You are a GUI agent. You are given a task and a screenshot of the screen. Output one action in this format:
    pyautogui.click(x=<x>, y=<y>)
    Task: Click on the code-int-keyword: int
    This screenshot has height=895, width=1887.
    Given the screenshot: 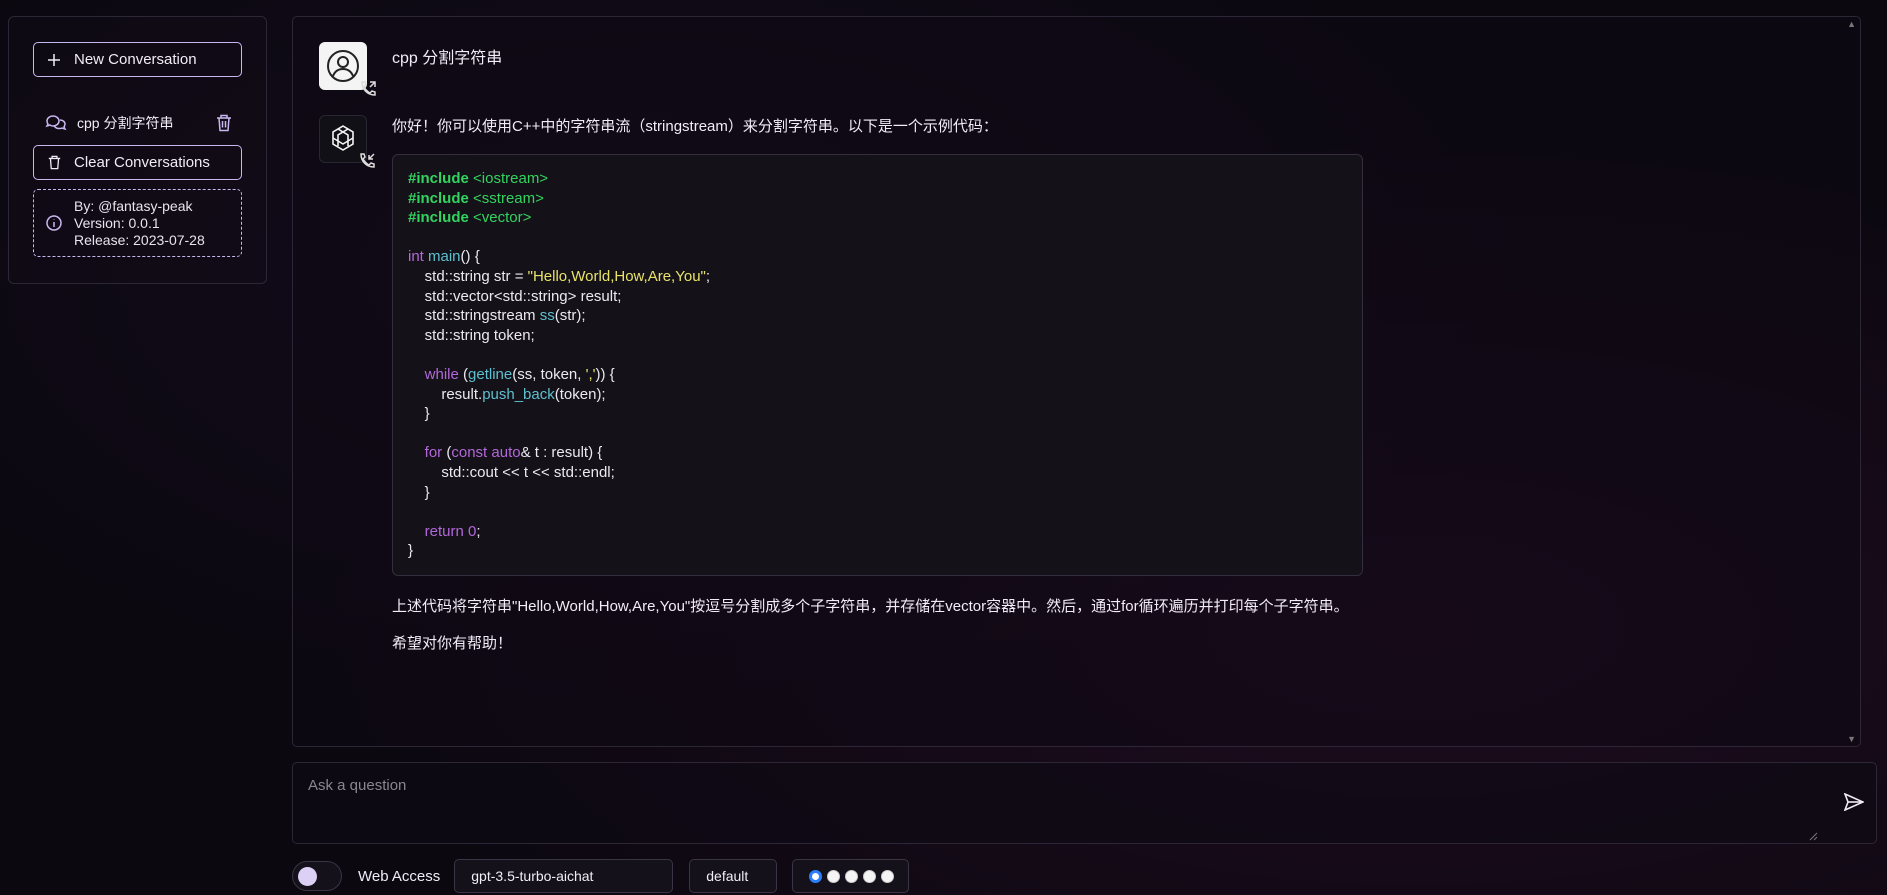 What is the action you would take?
    pyautogui.click(x=416, y=257)
    